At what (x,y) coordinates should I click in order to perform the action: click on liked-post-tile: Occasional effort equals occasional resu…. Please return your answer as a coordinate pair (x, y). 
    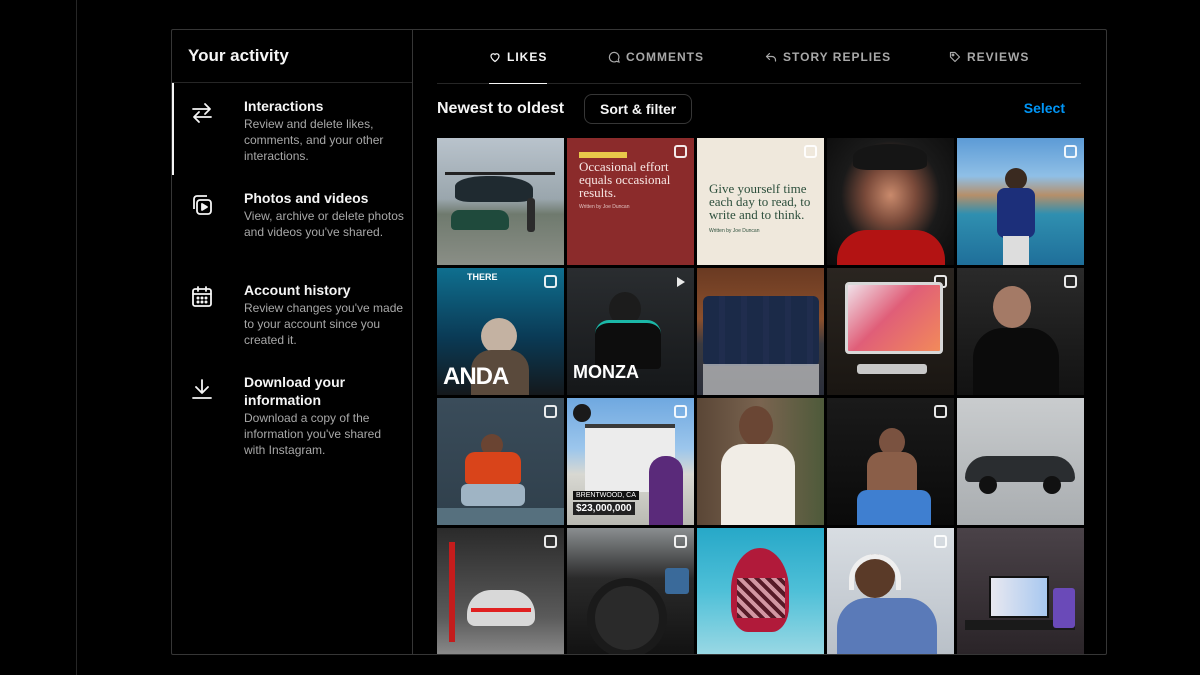
    Looking at the image, I should click on (630, 201).